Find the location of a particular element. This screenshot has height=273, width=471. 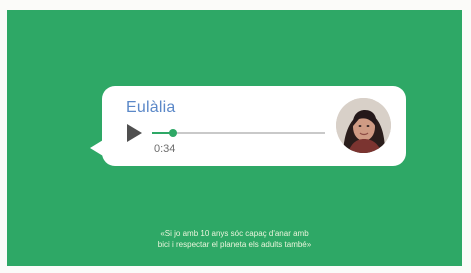

audio-progress-knob is located at coordinates (172, 133).